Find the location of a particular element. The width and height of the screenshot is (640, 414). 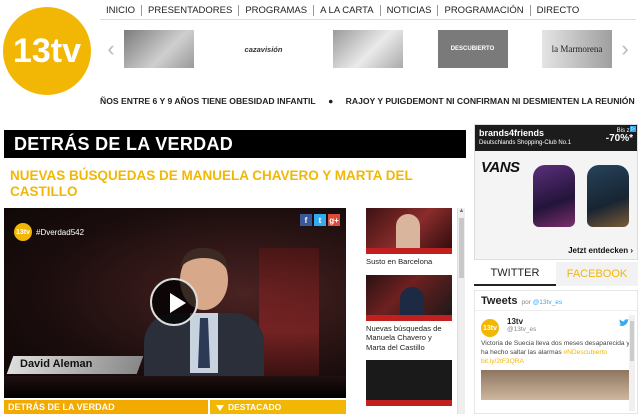

nav-item-inicio: INICIO is located at coordinates (121, 10).